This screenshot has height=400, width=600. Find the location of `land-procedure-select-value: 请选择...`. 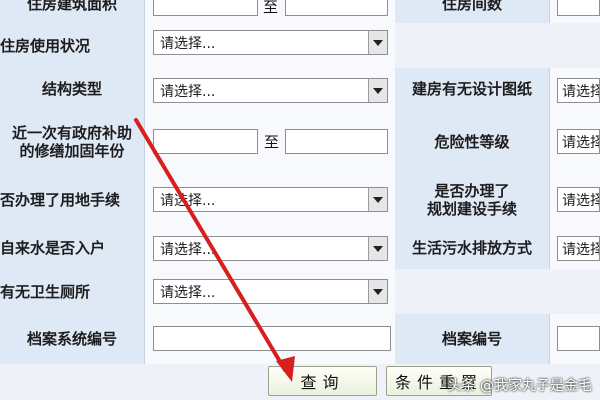

land-procedure-select-value: 请选择... is located at coordinates (188, 200).